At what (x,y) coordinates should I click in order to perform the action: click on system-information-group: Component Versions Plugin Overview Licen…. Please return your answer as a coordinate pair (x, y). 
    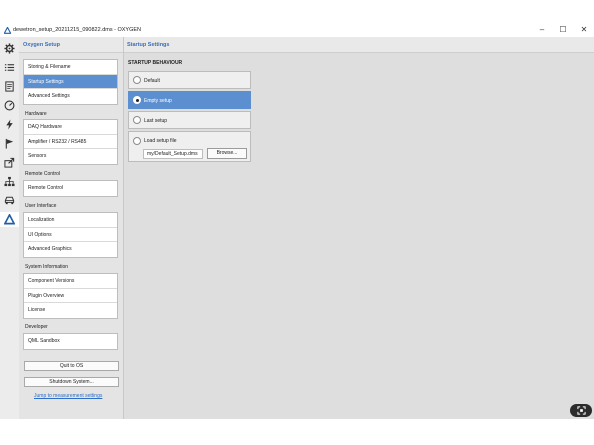
    Looking at the image, I should click on (70, 296).